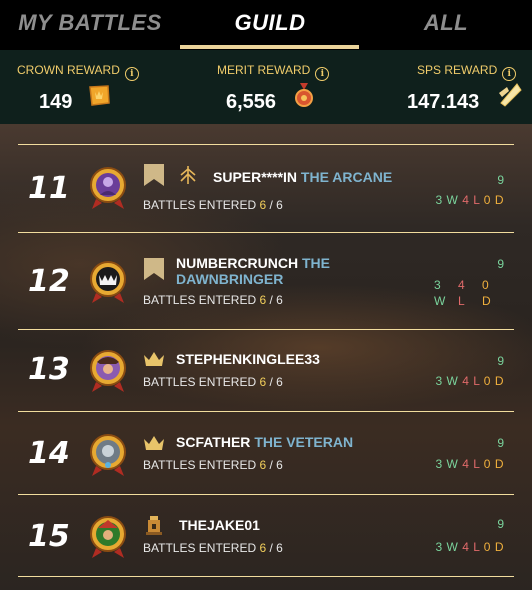 The height and width of the screenshot is (590, 532). I want to click on win-loss-draw: 3 4 0 W L D, so click(464, 293).